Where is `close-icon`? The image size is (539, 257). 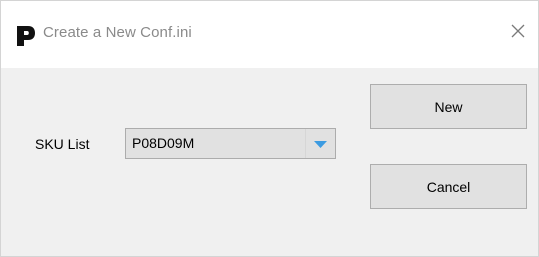 close-icon is located at coordinates (518, 31).